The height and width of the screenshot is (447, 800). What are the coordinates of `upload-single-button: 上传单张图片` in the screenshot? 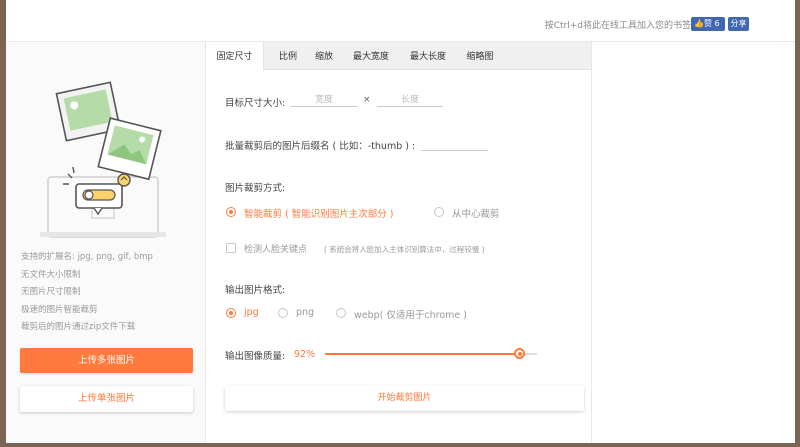 It's located at (106, 399).